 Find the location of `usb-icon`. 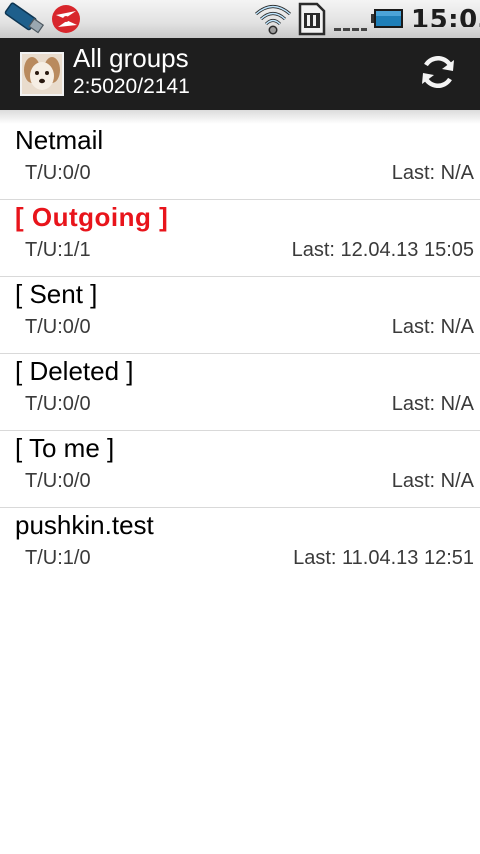

usb-icon is located at coordinates (25, 20).